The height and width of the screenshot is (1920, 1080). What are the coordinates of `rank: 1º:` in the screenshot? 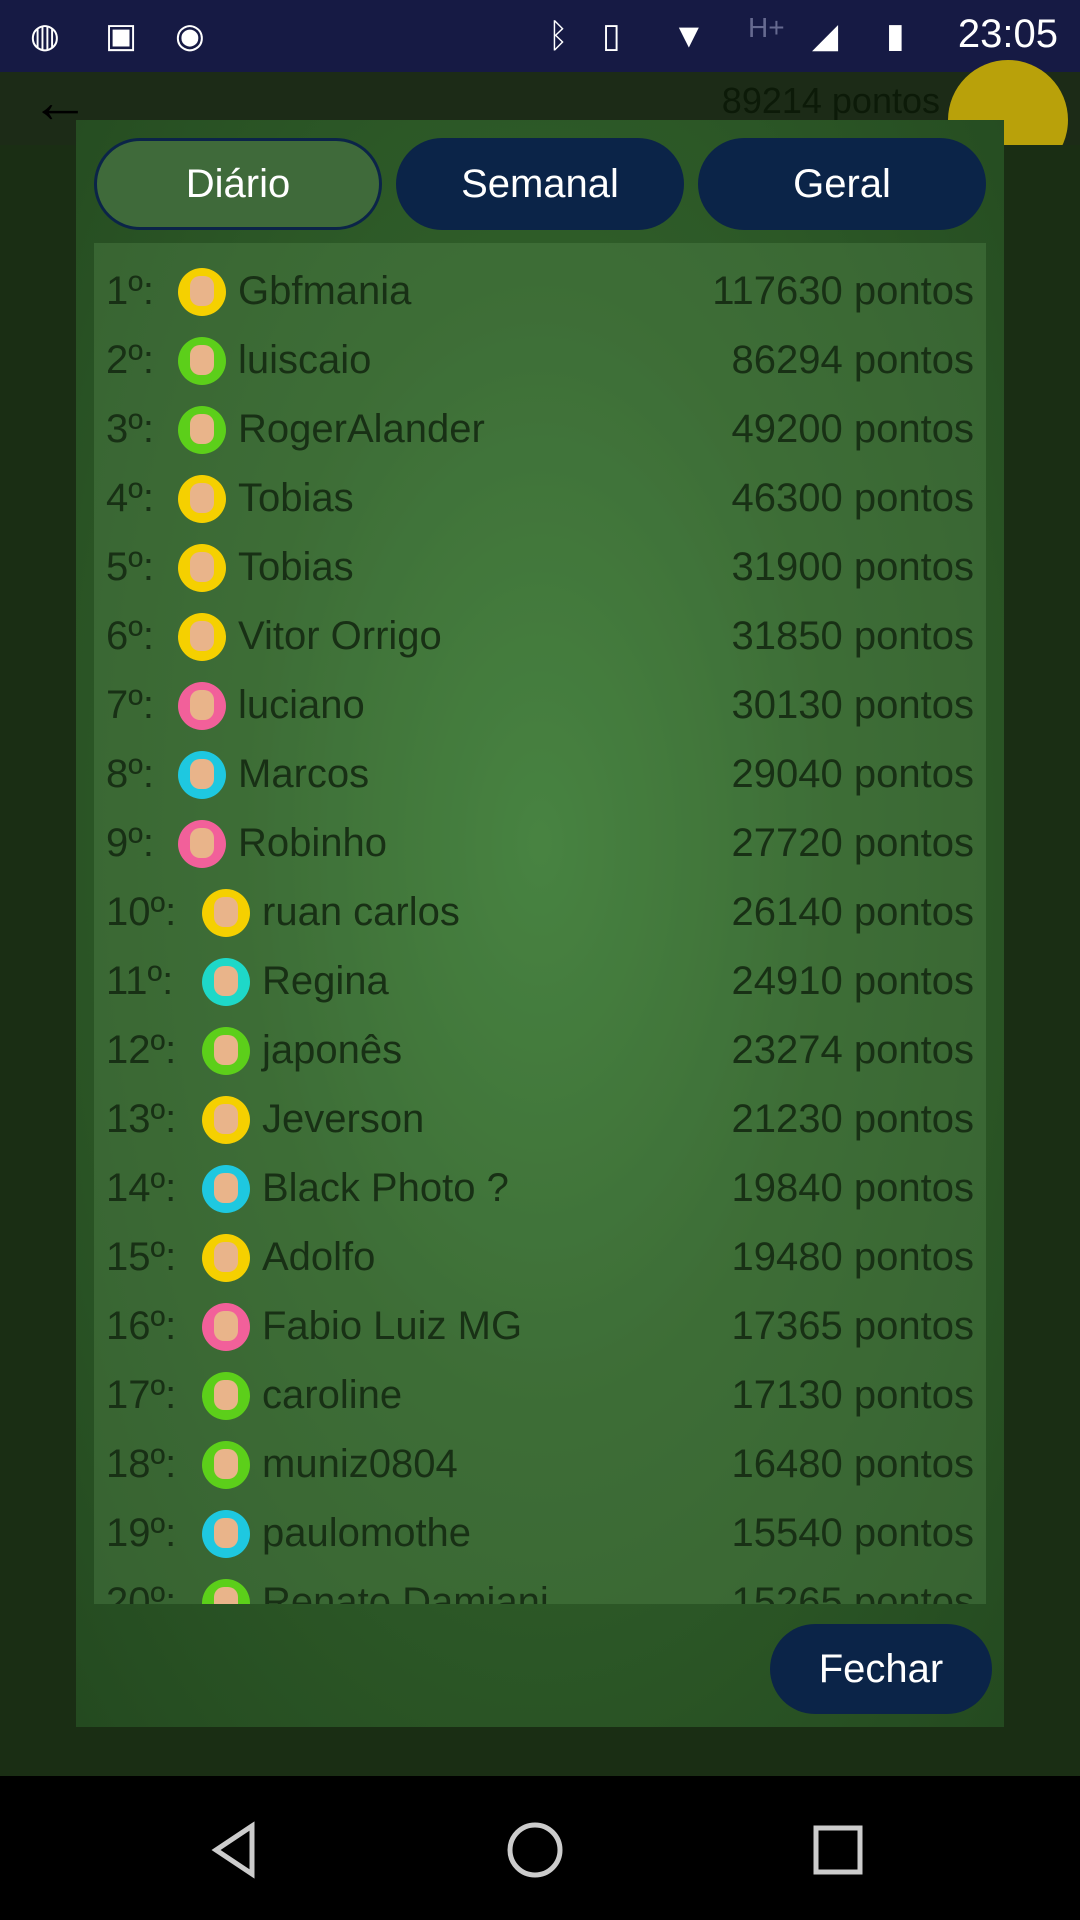 It's located at (130, 291).